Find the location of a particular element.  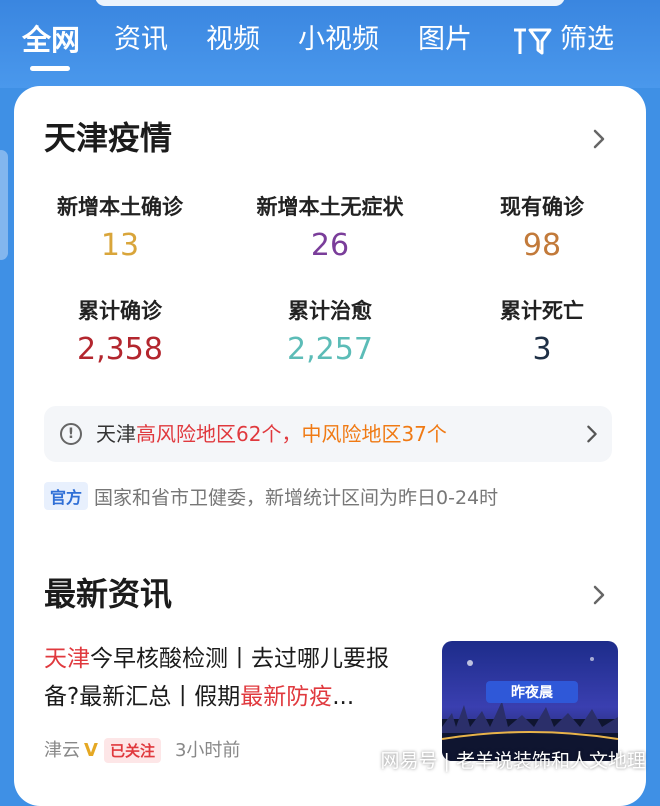

stat-current-confirmed: 现有确诊 98 is located at coordinates (542, 230).